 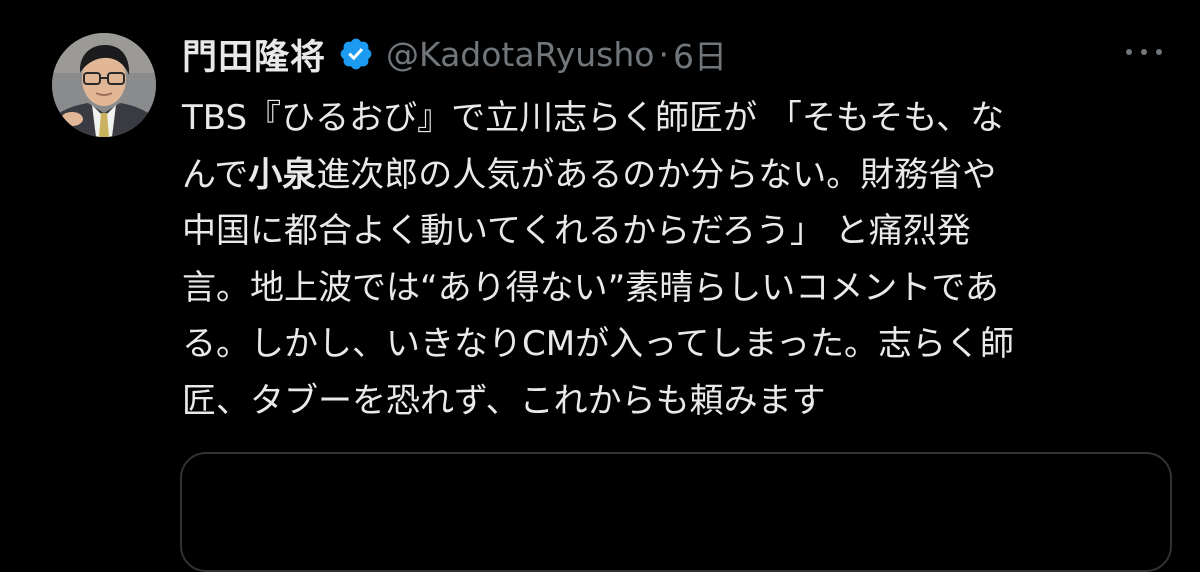 I want to click on text-segment: 匠、タブーを恐れず、これからも頼みます, so click(x=504, y=400).